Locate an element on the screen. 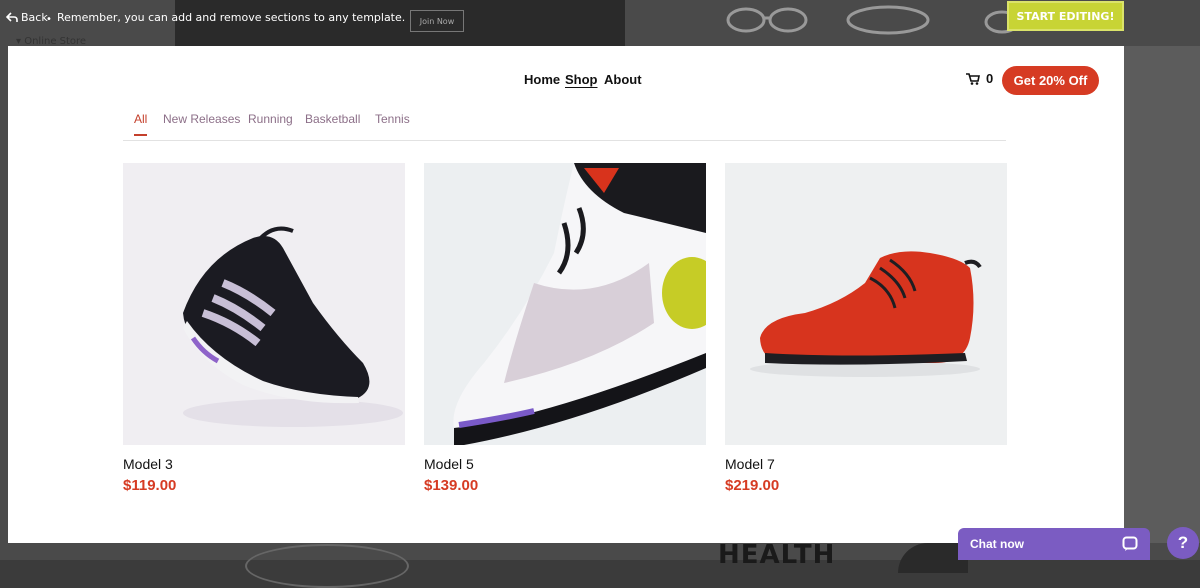  tab-tennis: Tennis is located at coordinates (392, 119).